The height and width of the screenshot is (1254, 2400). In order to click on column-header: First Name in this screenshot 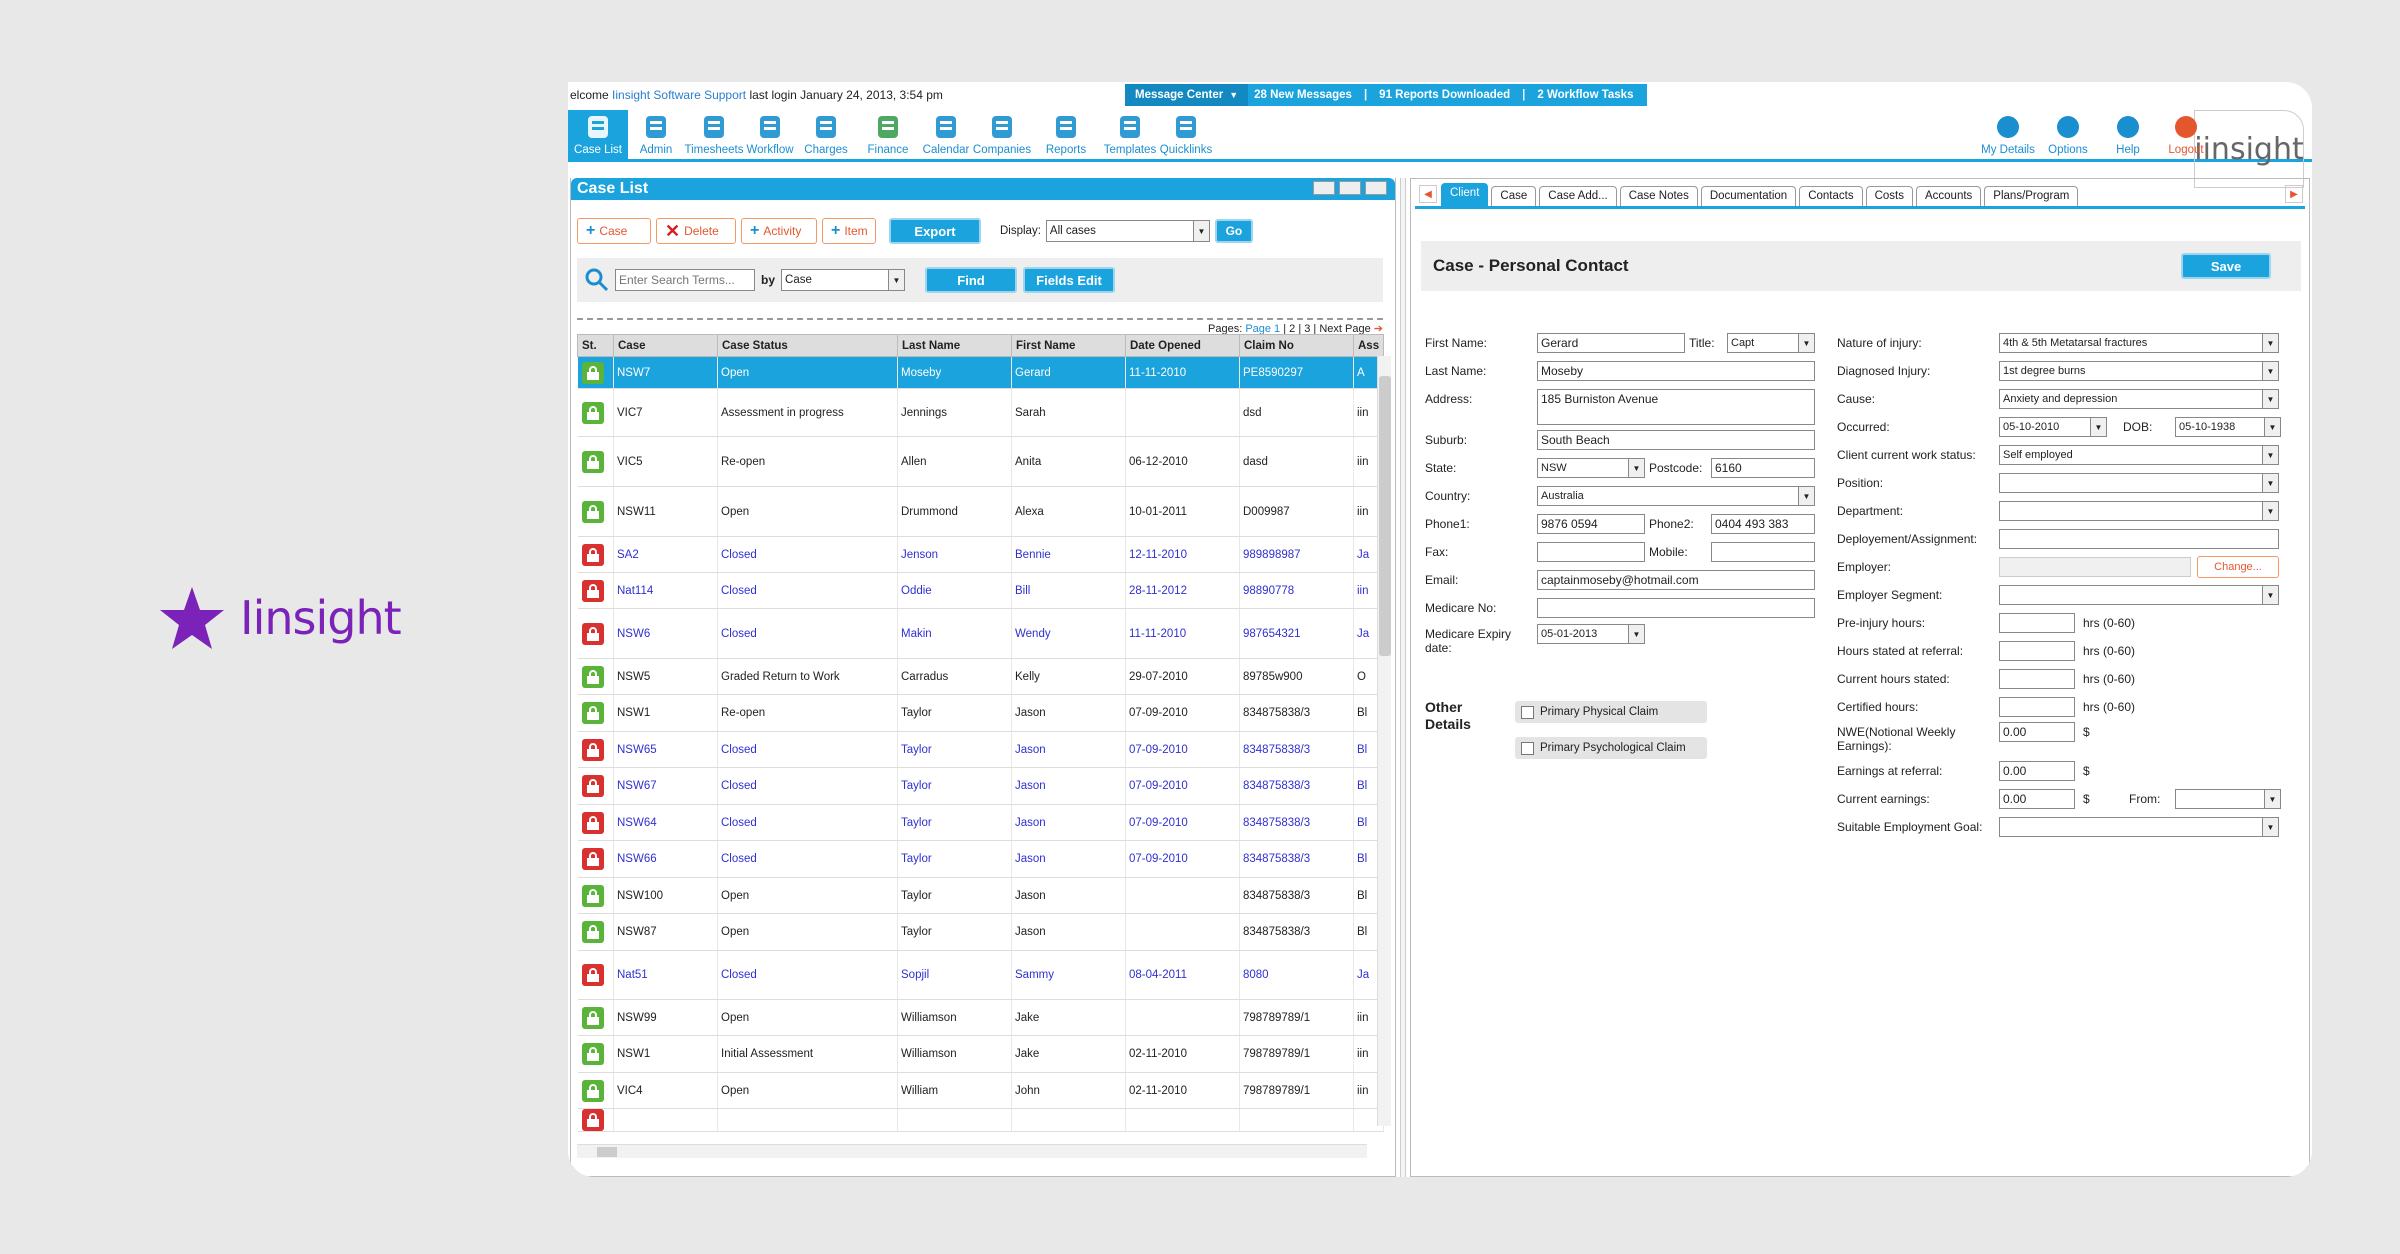, I will do `click(1068, 345)`.